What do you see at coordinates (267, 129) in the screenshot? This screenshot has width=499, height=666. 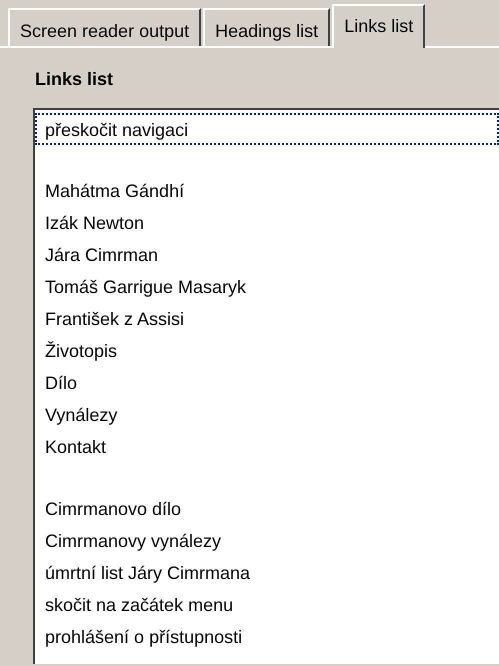 I see `link-item: přeskočit navigaci` at bounding box center [267, 129].